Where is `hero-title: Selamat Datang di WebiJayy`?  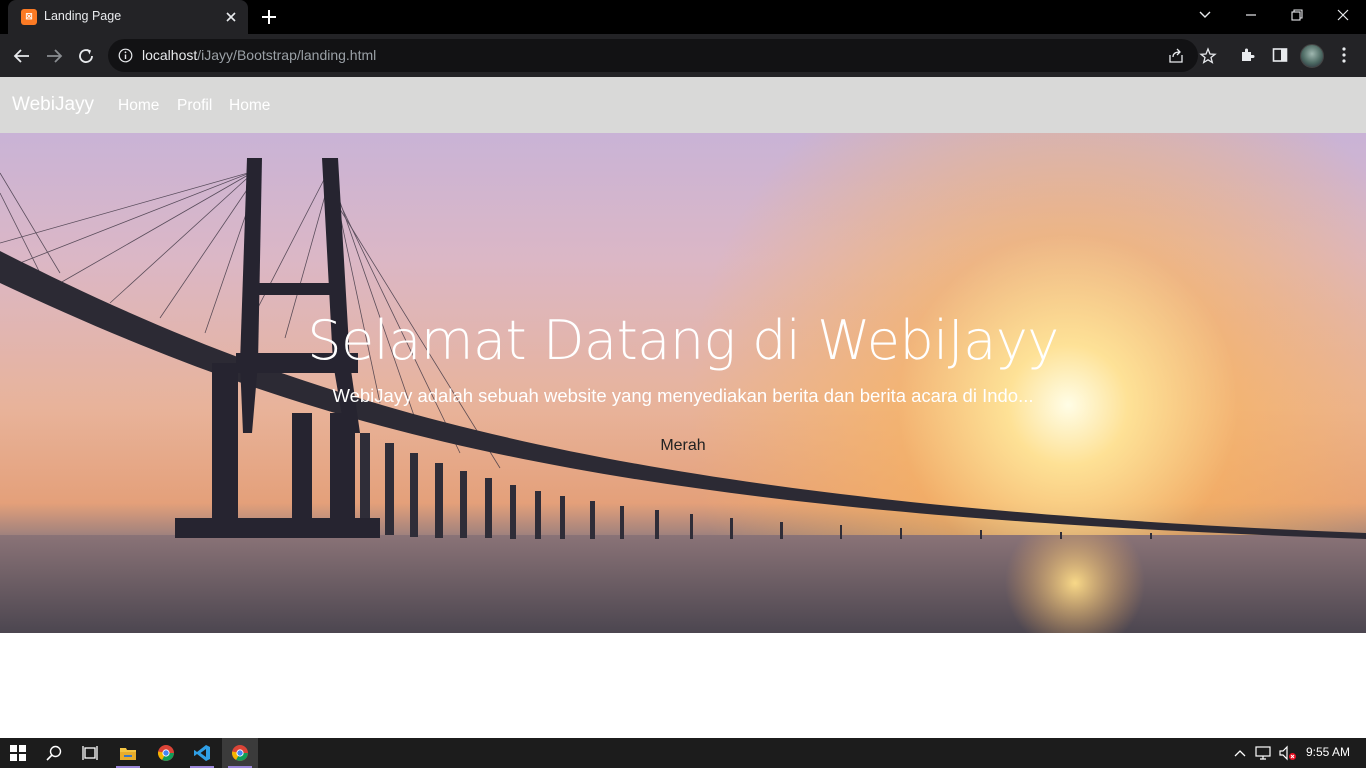 hero-title: Selamat Datang di WebiJayy is located at coordinates (683, 340).